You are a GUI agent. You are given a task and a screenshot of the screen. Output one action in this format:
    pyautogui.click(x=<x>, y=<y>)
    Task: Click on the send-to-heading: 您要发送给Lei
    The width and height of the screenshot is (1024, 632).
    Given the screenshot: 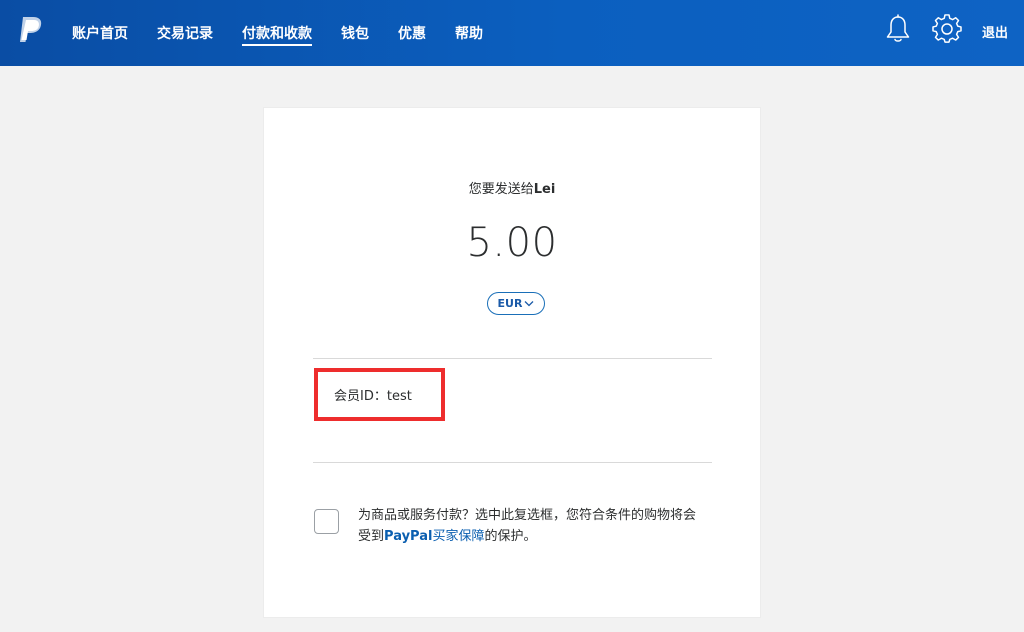 What is the action you would take?
    pyautogui.click(x=512, y=187)
    